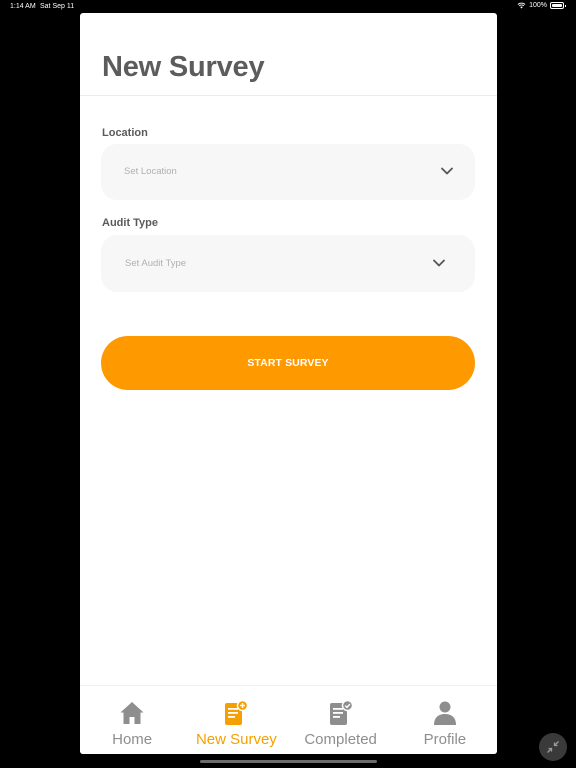  What do you see at coordinates (237, 712) in the screenshot?
I see `new-survey-icon` at bounding box center [237, 712].